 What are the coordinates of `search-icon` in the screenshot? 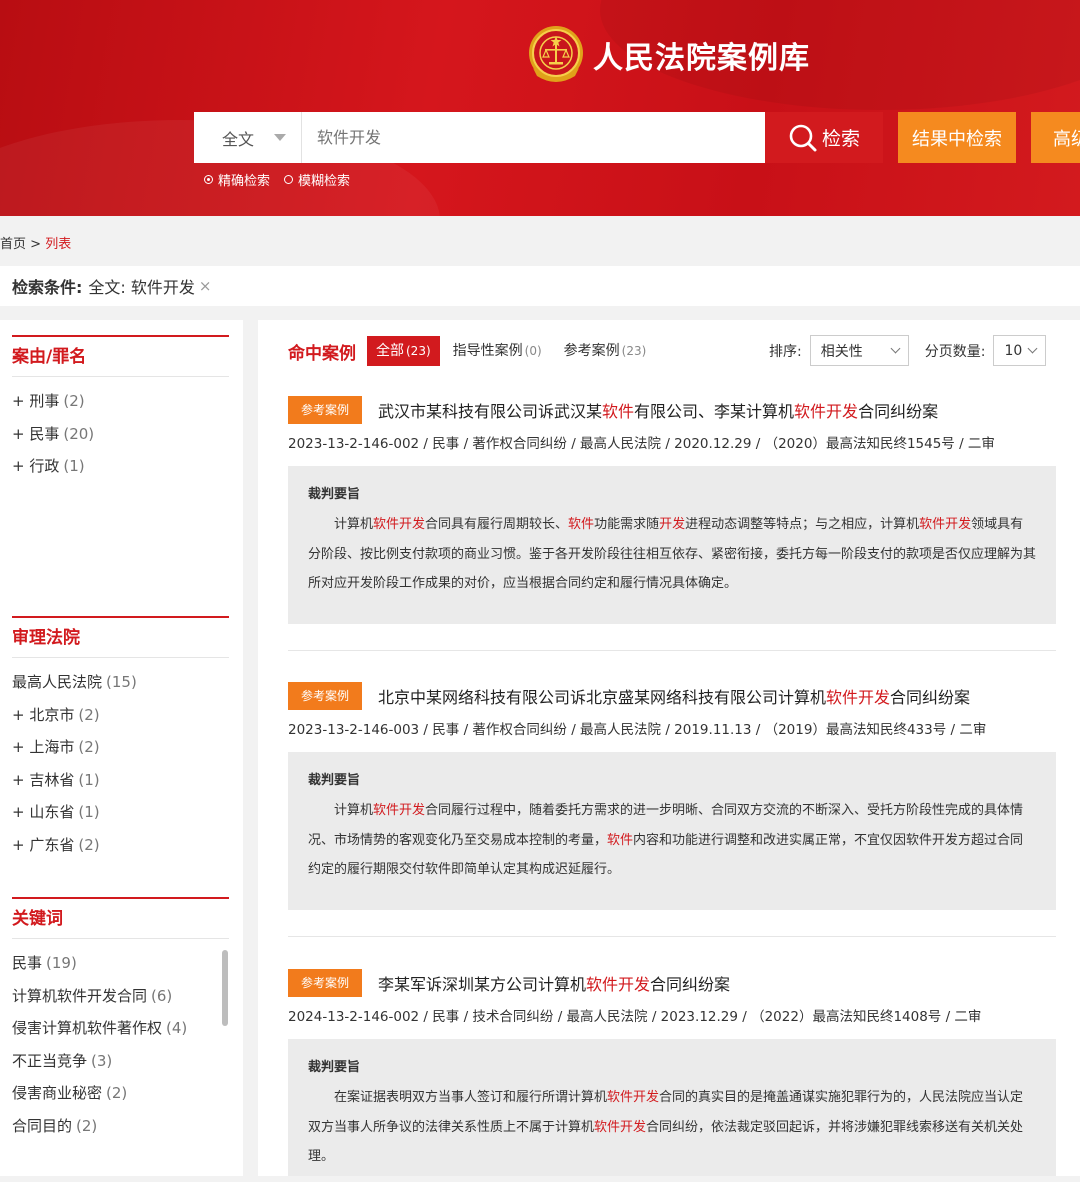 It's located at (803, 137).